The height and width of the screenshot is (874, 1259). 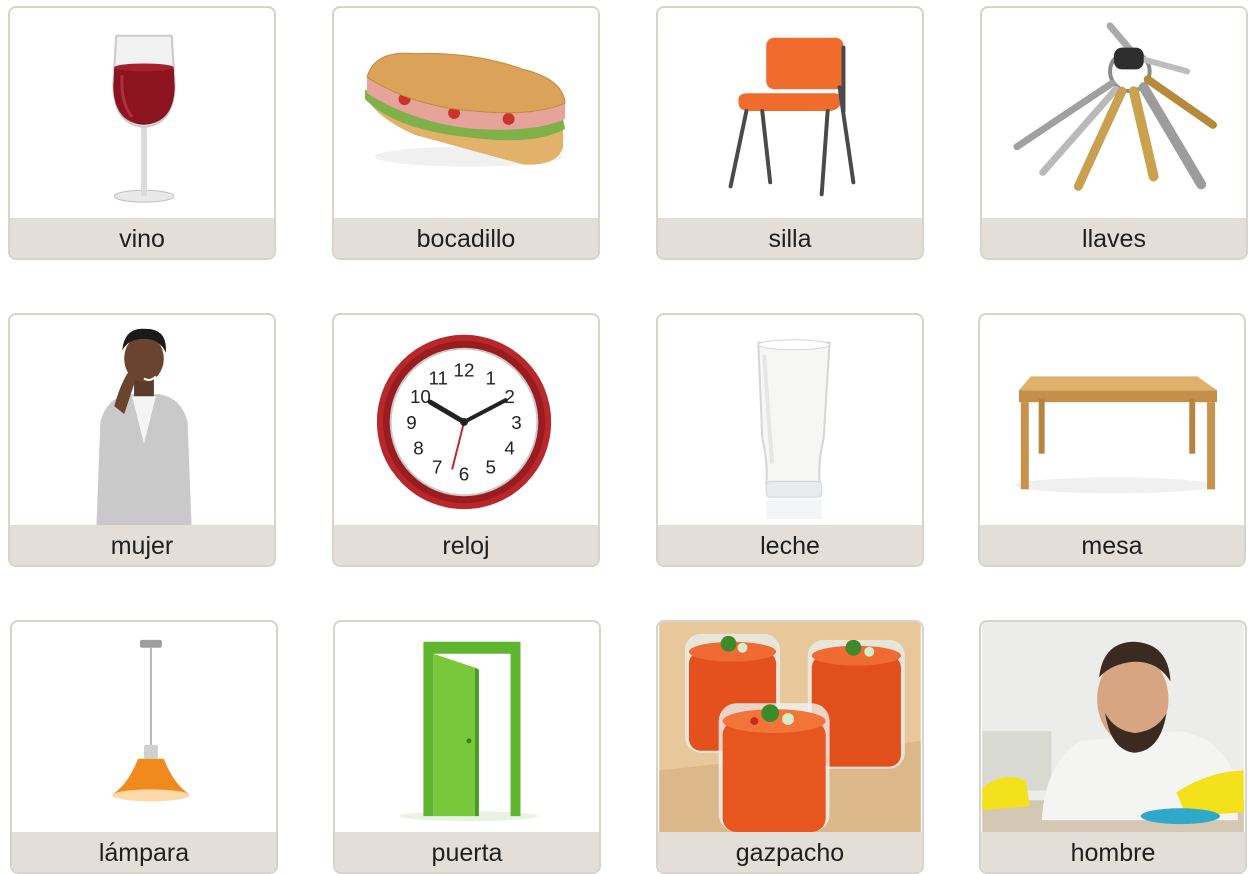 What do you see at coordinates (509, 396) in the screenshot?
I see `clock-numeral: 2` at bounding box center [509, 396].